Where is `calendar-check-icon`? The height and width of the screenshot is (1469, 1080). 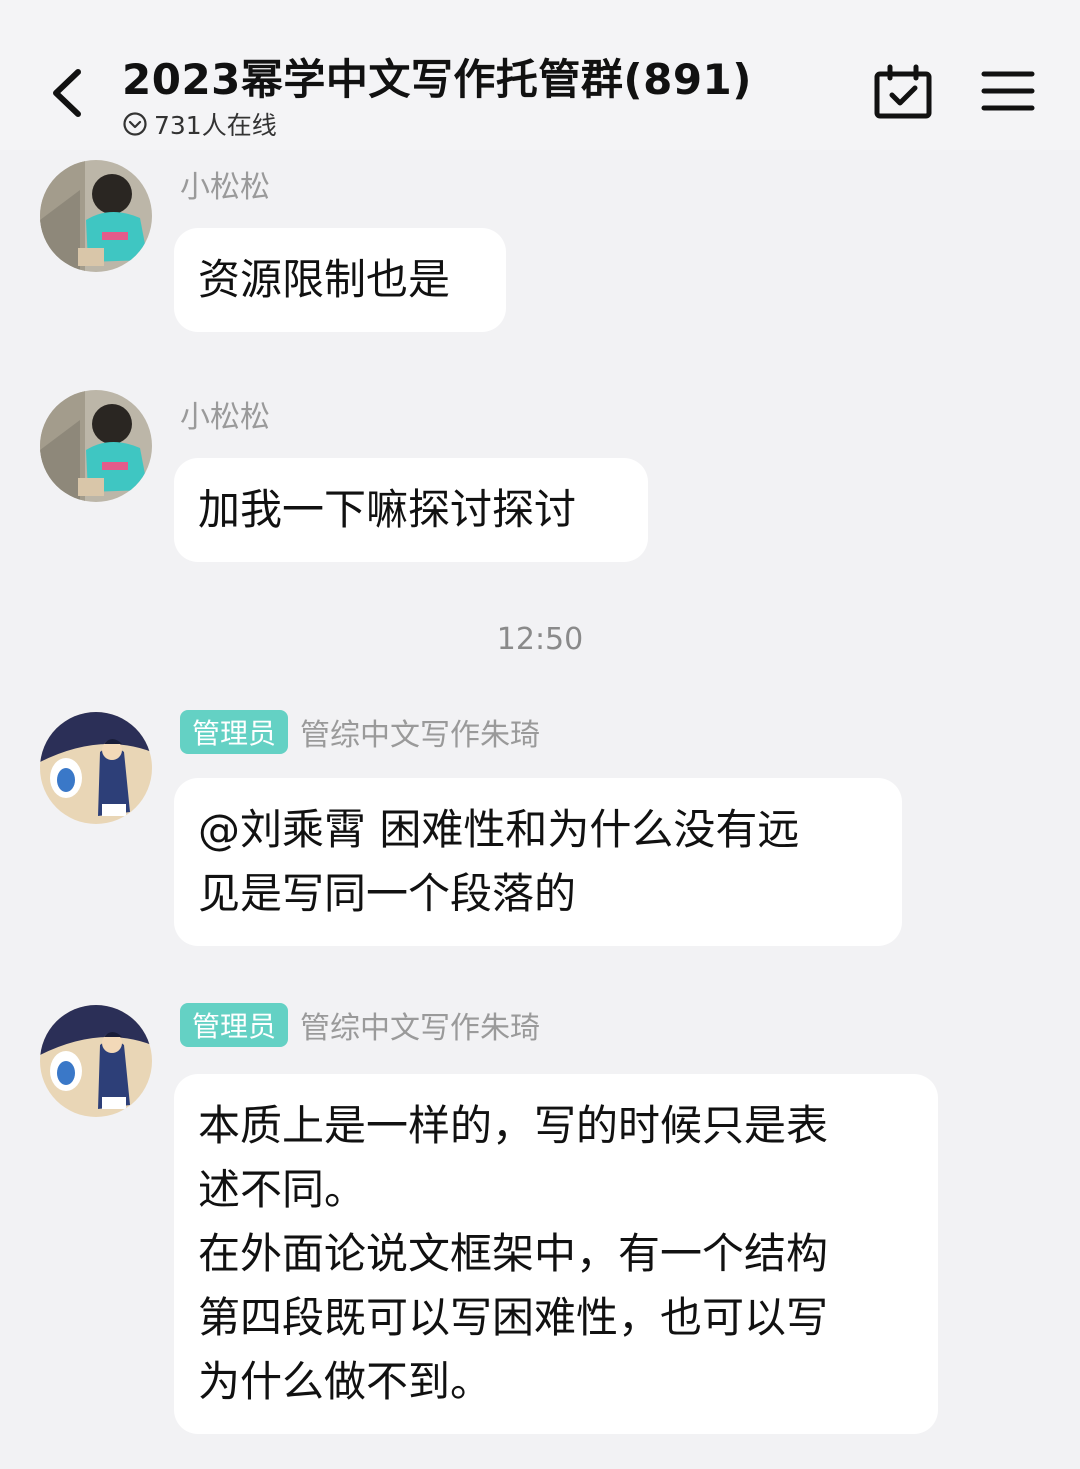
calendar-check-icon is located at coordinates (903, 91).